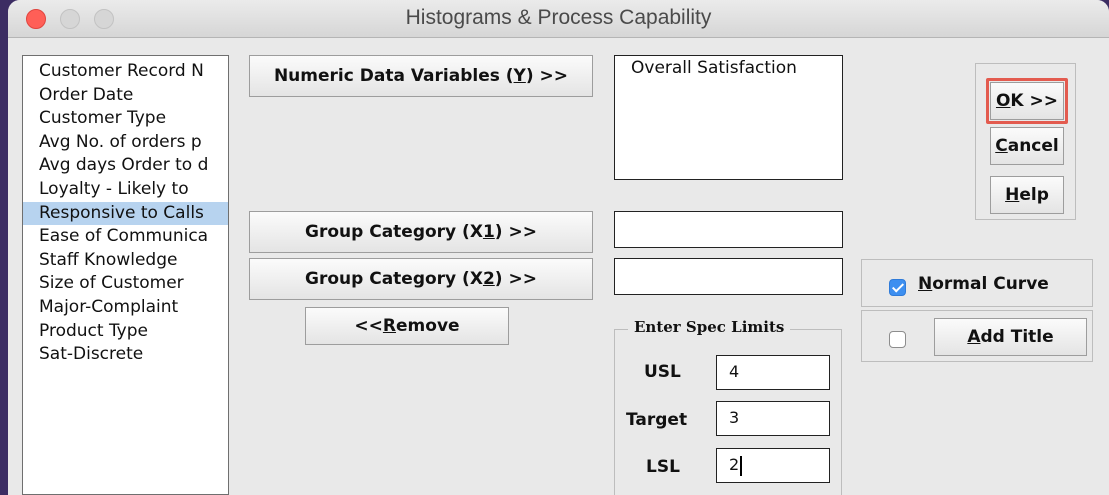 The image size is (1109, 495). I want to click on x2-value, so click(728, 261).